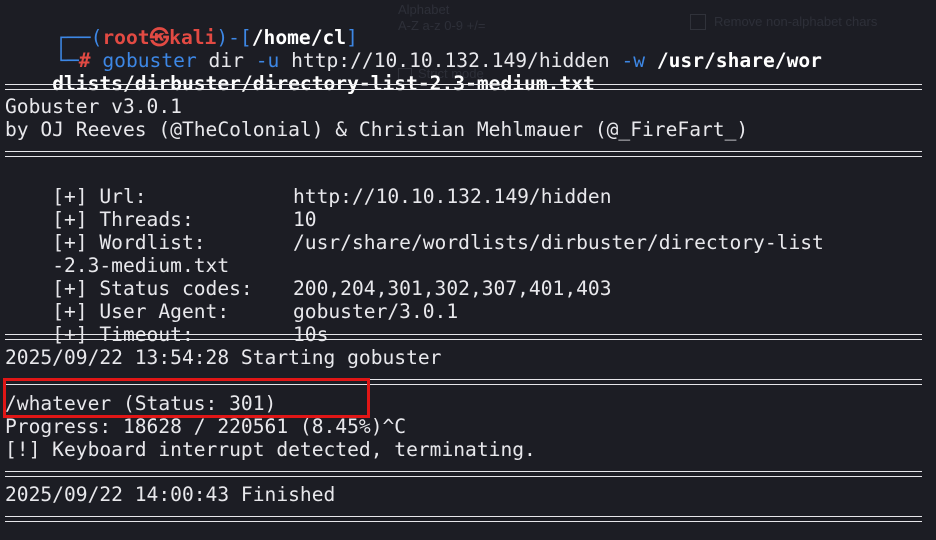 This screenshot has height=540, width=936. Describe the element at coordinates (796, 21) in the screenshot. I see `ghost-label-remove-chars: Remove non-alphabet chars` at that location.